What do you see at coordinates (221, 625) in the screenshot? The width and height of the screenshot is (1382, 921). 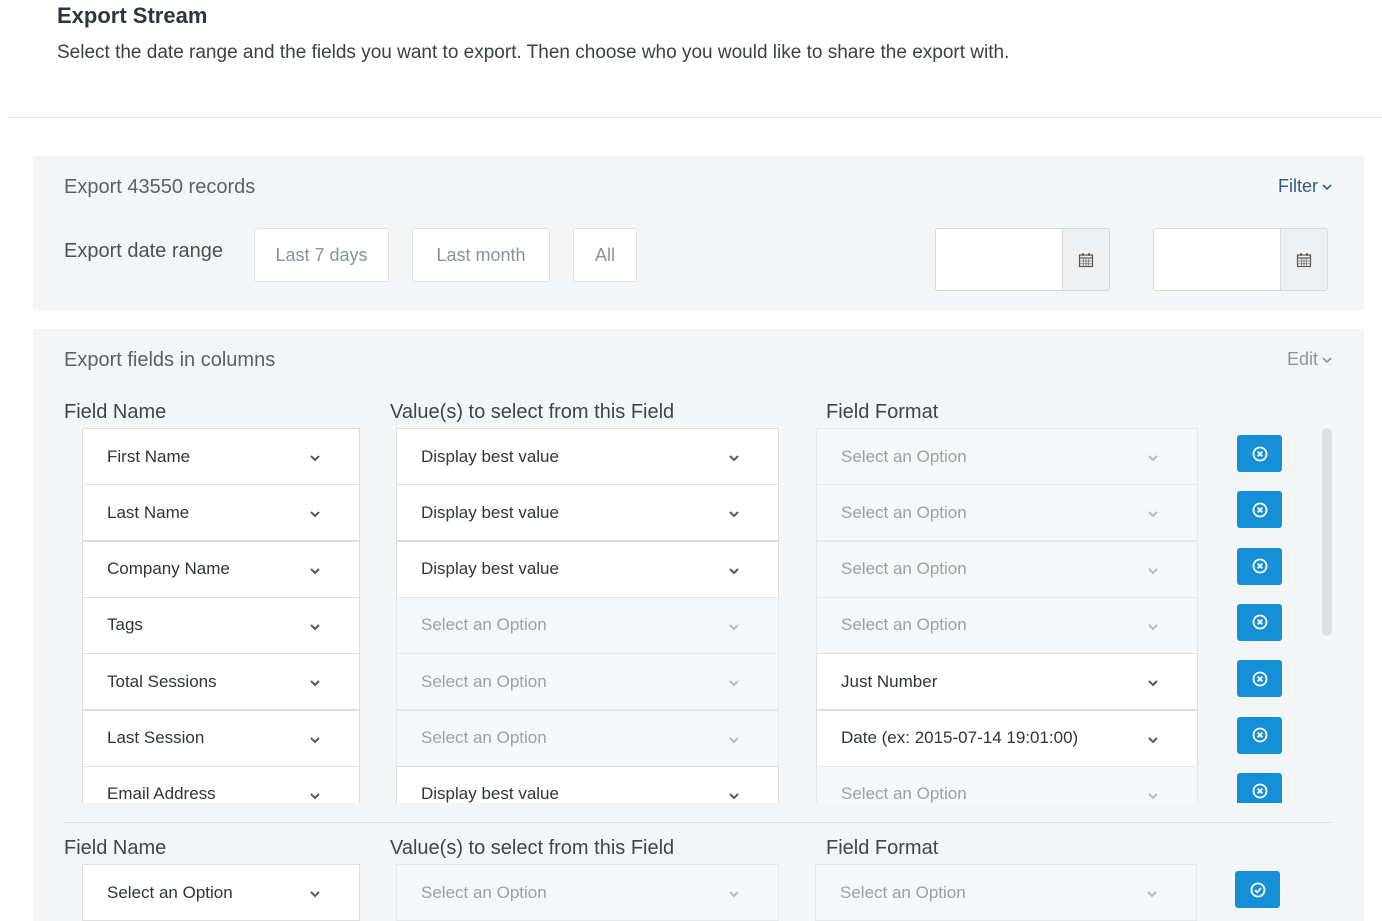 I see `field-name-select: Tags` at bounding box center [221, 625].